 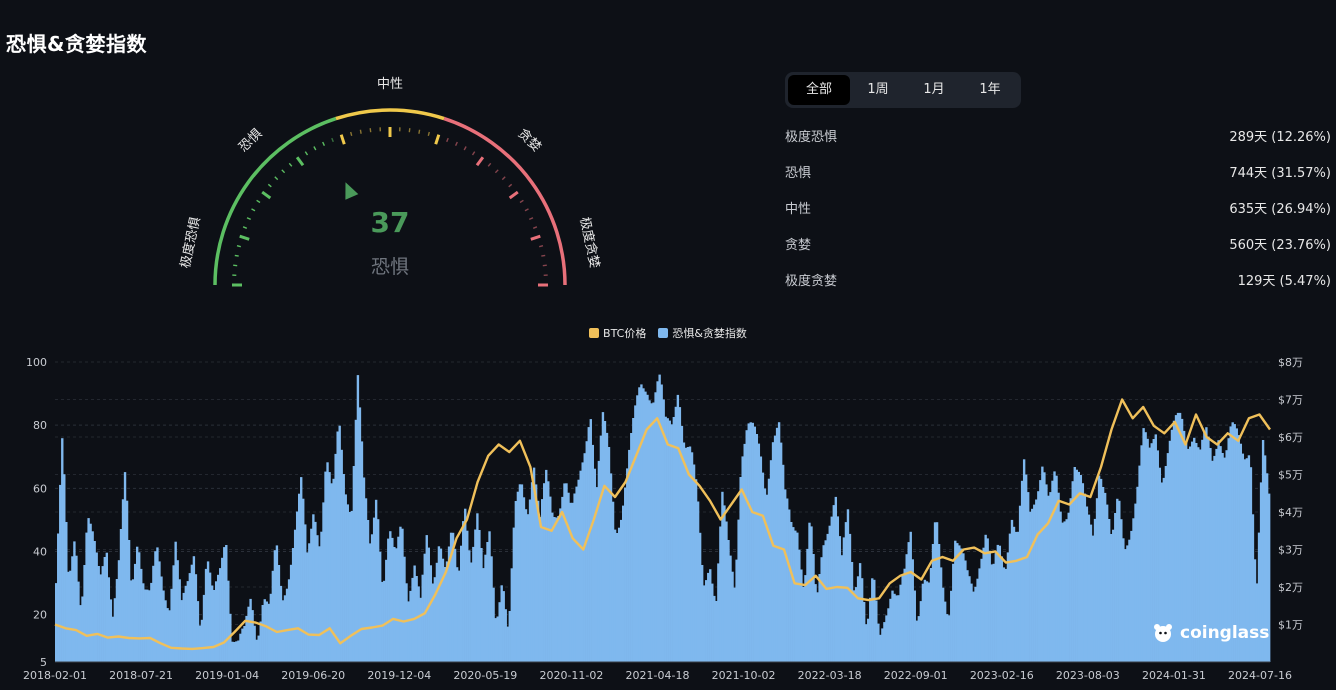 What do you see at coordinates (990, 90) in the screenshot?
I see `tab-1-year: 1年` at bounding box center [990, 90].